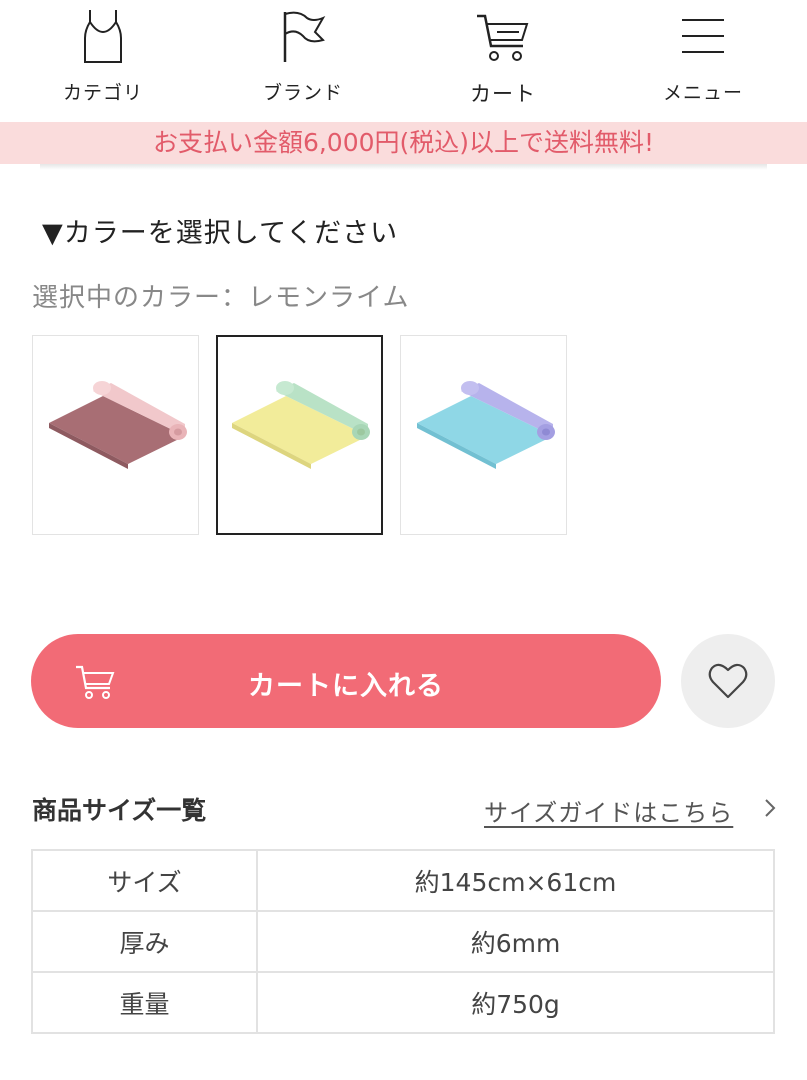 This screenshot has width=807, height=1080. Describe the element at coordinates (608, 810) in the screenshot. I see `size-guide-link: サイズガイドはこちら` at that location.